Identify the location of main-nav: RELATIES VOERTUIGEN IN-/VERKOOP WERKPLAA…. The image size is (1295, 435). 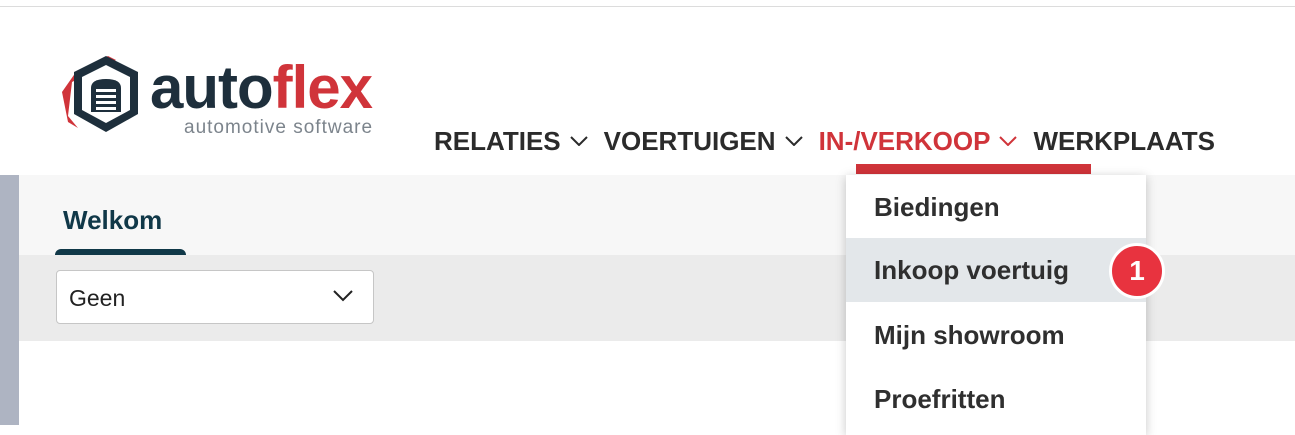
(832, 141).